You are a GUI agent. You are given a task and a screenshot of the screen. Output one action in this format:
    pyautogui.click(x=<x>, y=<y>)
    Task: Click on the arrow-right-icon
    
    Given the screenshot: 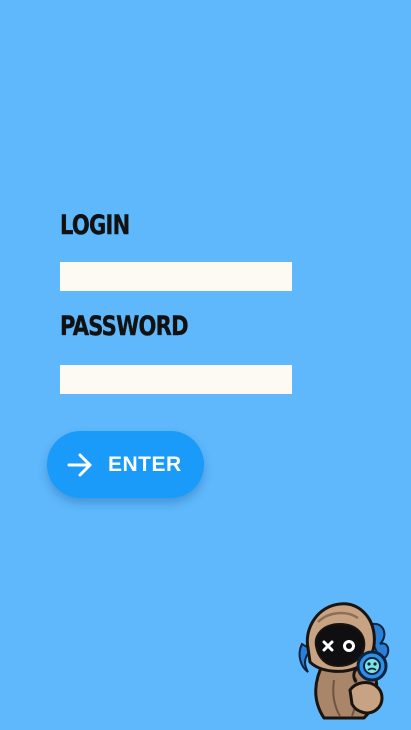 What is the action you would take?
    pyautogui.click(x=79, y=465)
    